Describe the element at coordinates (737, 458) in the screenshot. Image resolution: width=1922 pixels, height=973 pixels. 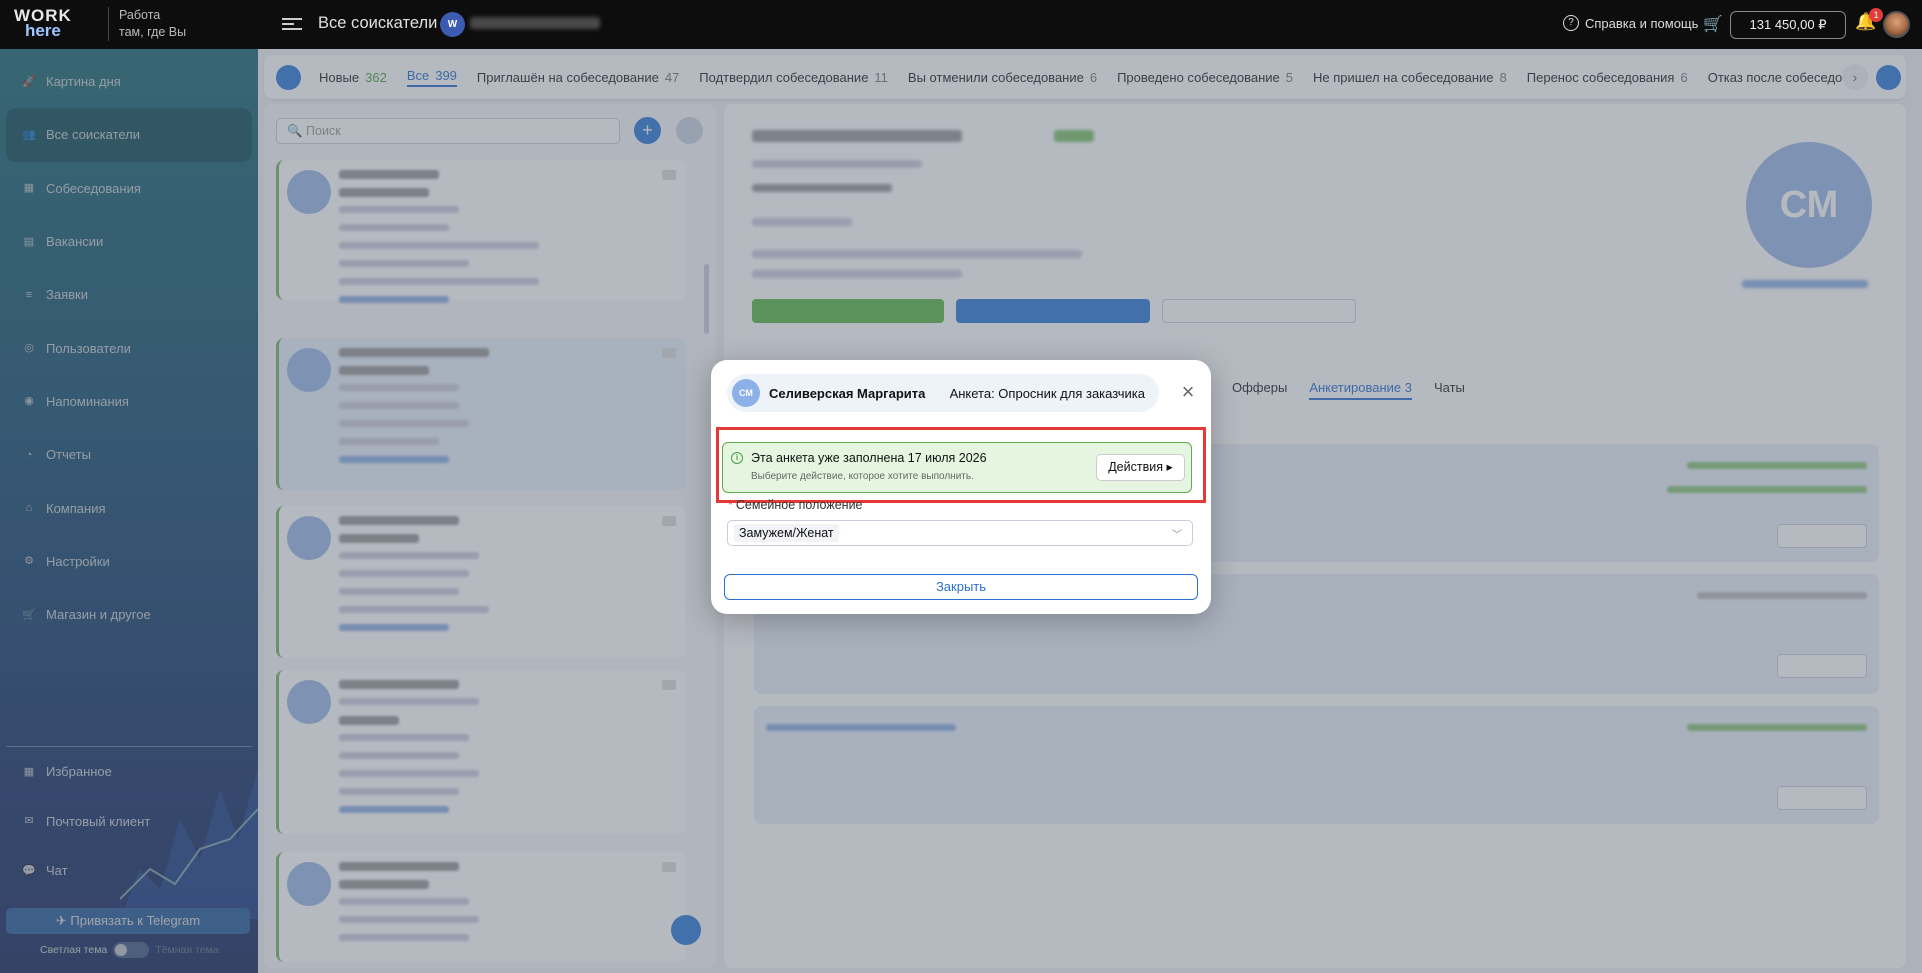
I see `info-icon: i` at that location.